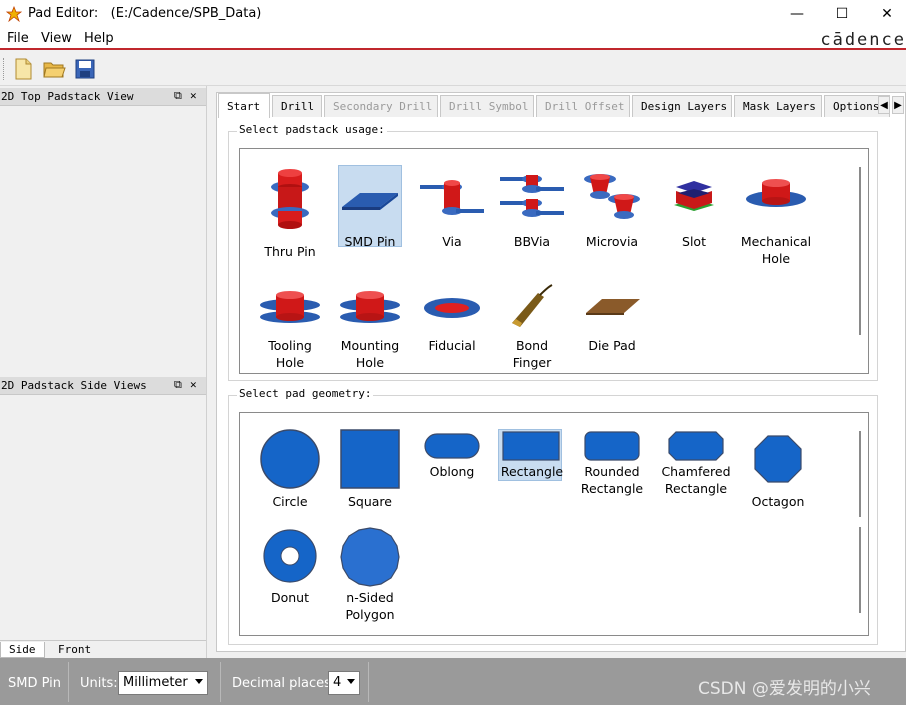  I want to click on window-title: Pad Editor: (E:/Cadence/SPB_Data), so click(145, 13).